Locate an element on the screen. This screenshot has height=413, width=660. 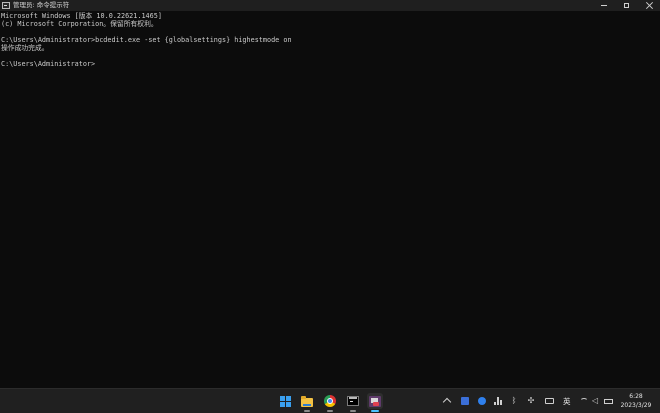
minimize-button is located at coordinates (604, 5).